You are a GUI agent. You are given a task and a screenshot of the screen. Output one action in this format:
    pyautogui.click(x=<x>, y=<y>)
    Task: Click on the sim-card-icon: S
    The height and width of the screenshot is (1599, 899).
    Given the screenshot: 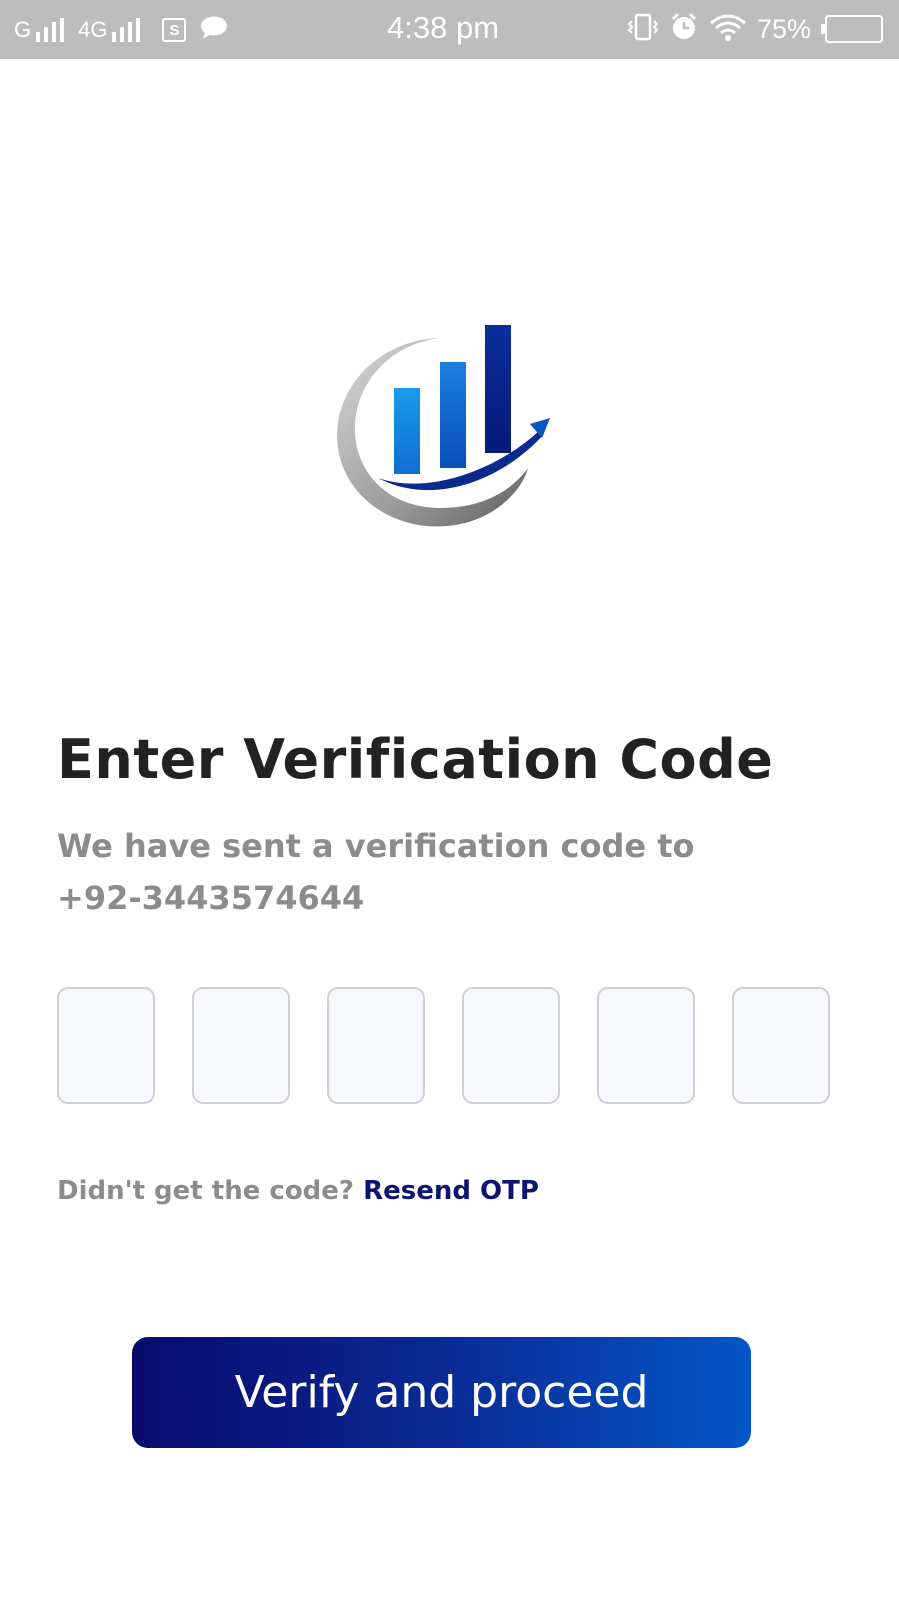 What is the action you would take?
    pyautogui.click(x=174, y=30)
    